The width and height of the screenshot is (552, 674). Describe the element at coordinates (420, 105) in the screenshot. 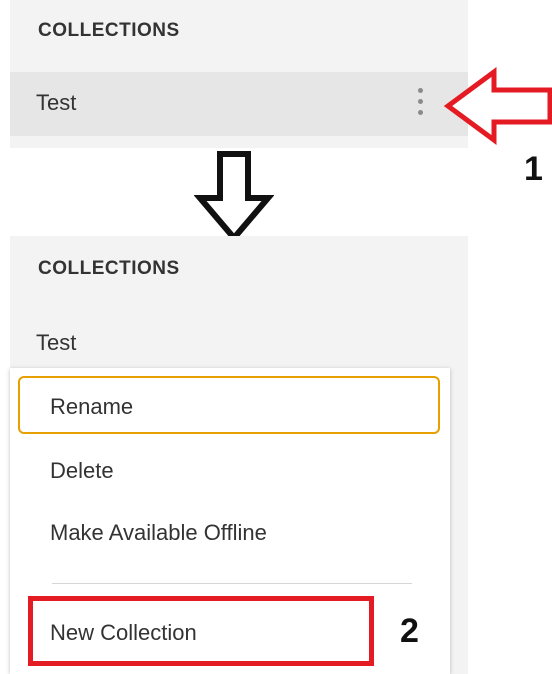

I see `more-options-icon` at that location.